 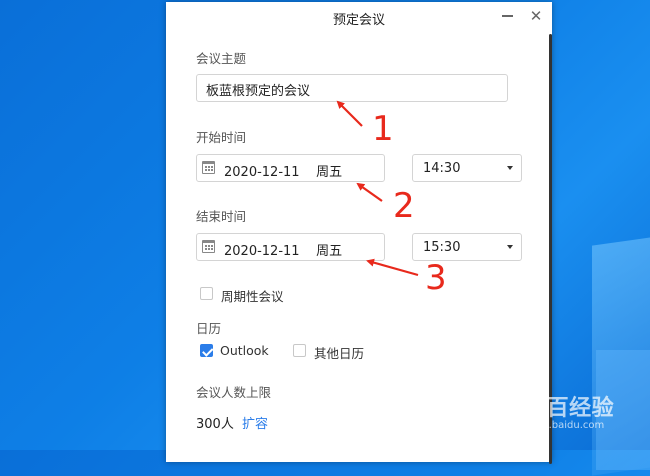 What do you see at coordinates (467, 247) in the screenshot?
I see `end-time-select: 15:30` at bounding box center [467, 247].